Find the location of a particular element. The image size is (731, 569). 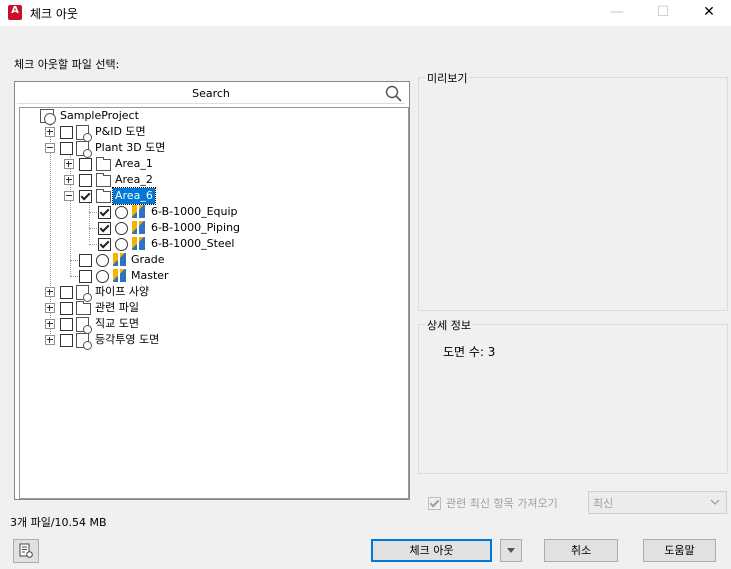

autocad-app-icon: A is located at coordinates (15, 12).